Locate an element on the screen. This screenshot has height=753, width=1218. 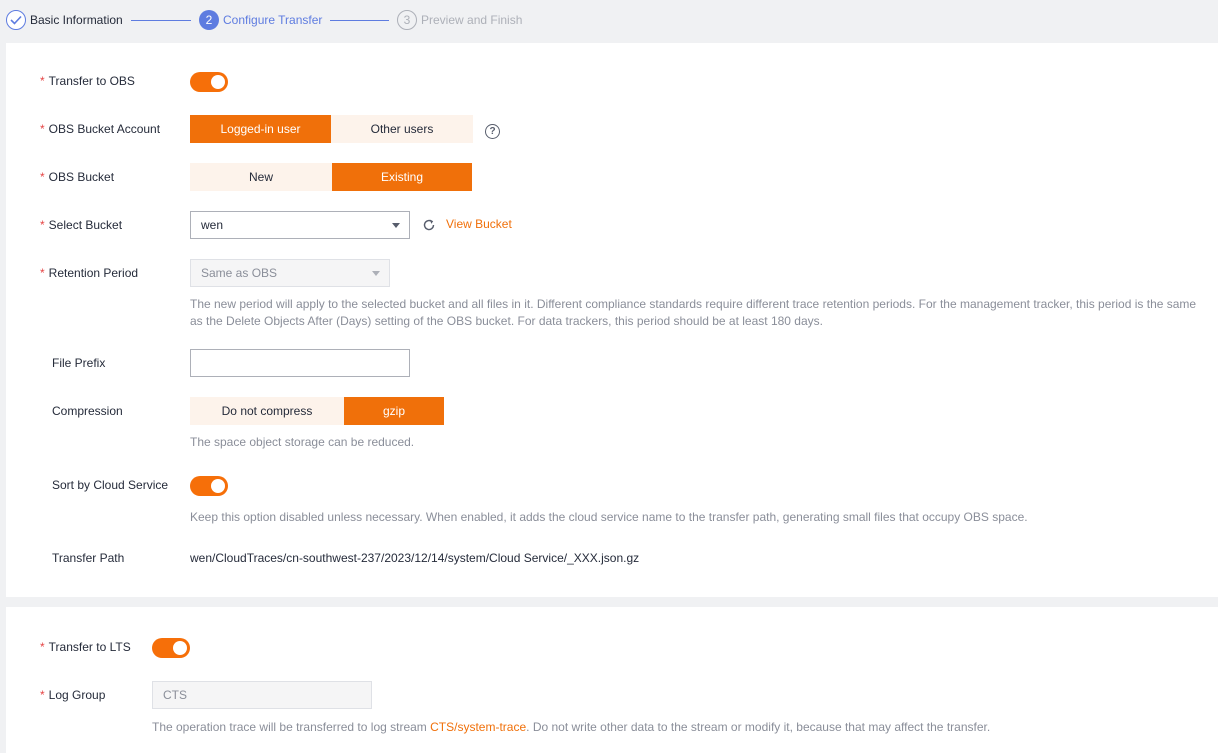
step-label: Basic Information is located at coordinates (76, 20).